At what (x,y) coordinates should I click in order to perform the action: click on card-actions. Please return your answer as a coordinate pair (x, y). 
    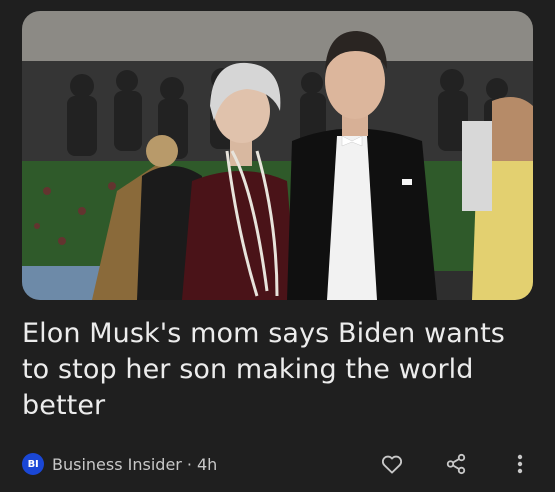
    Looking at the image, I should click on (277, 464).